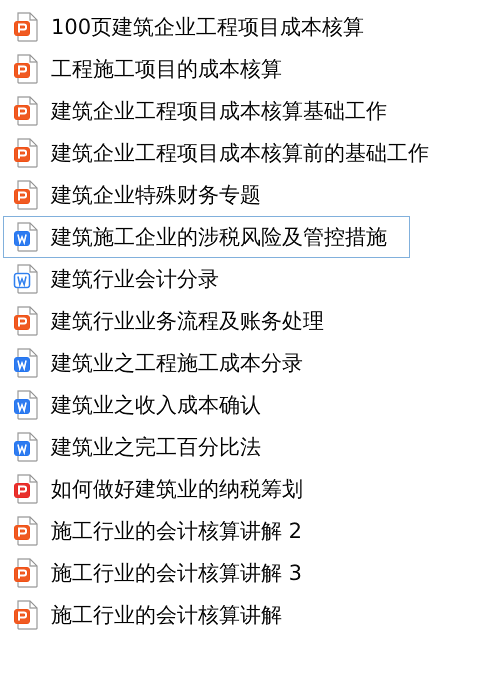 The image size is (502, 680). What do you see at coordinates (156, 447) in the screenshot?
I see `file-name: 建筑业之完工百分比法` at bounding box center [156, 447].